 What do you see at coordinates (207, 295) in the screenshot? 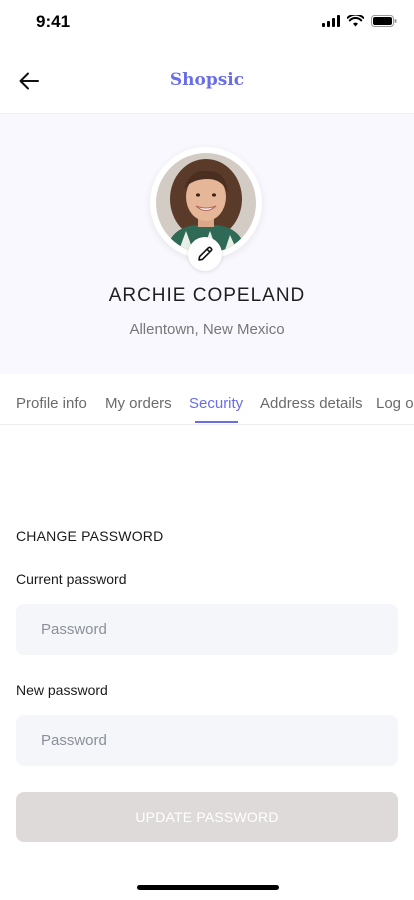
I see `profile-name: ARCHIE COPELAND` at bounding box center [207, 295].